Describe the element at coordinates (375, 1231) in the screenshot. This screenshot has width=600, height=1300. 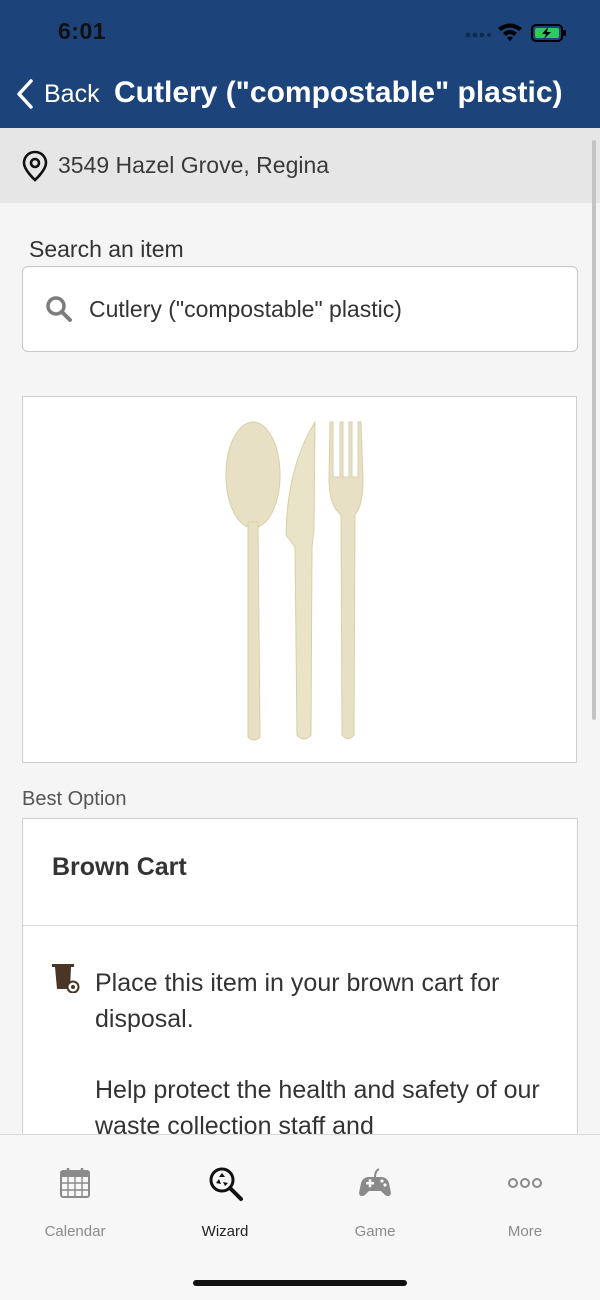
I see `tab-label: Game` at that location.